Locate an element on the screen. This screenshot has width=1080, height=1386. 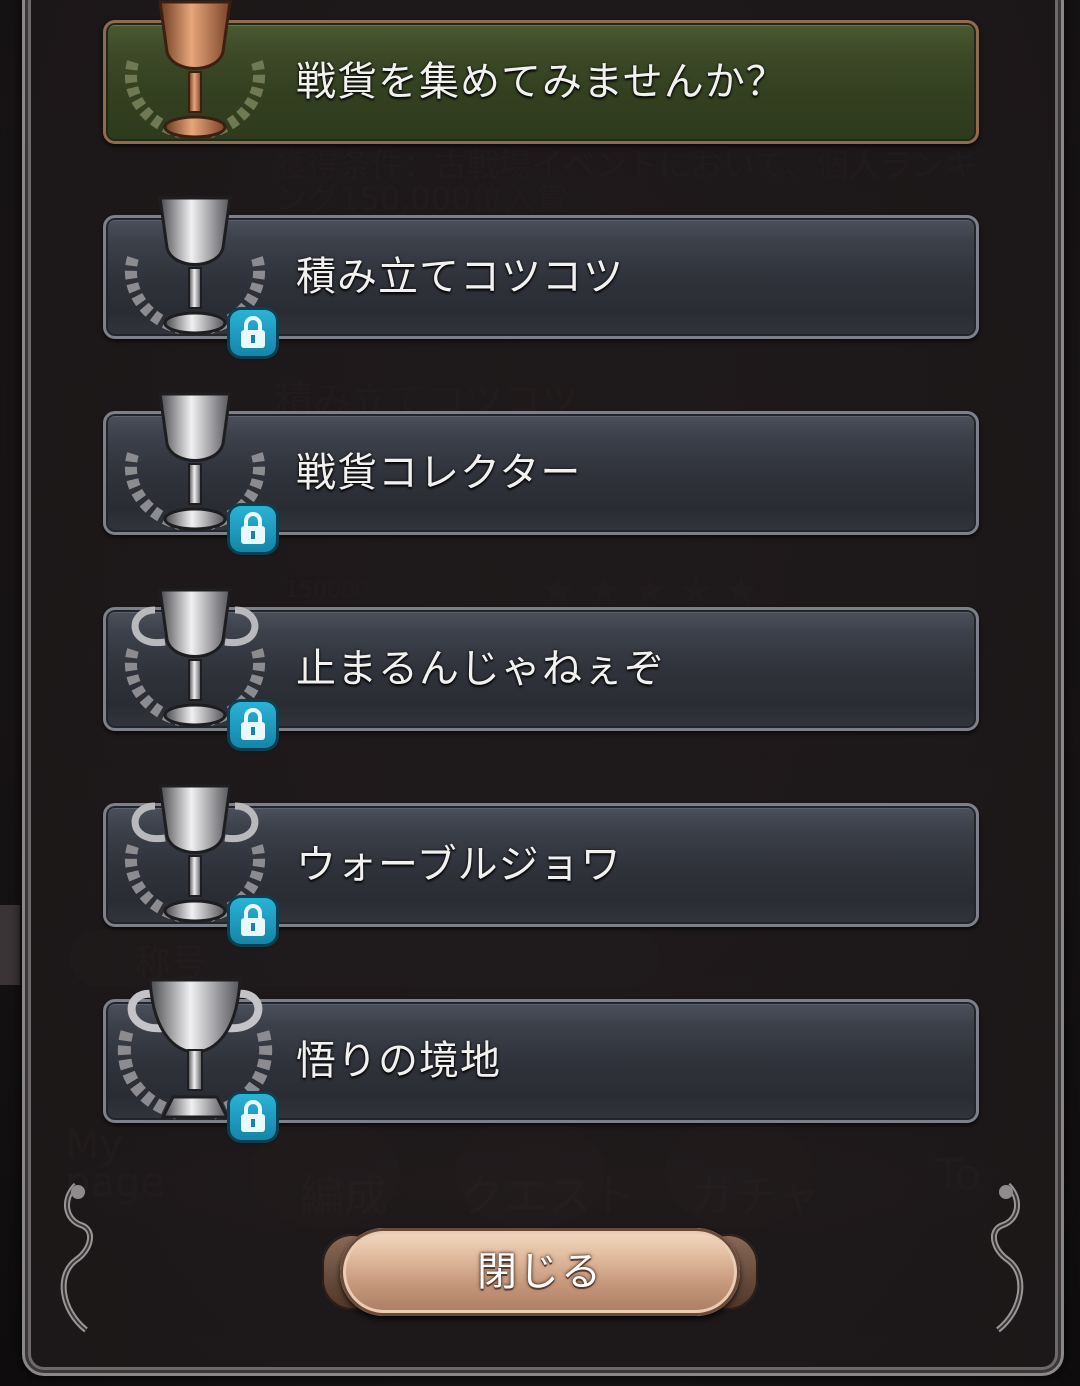
close-button: 閉じる is located at coordinates (540, 1272).